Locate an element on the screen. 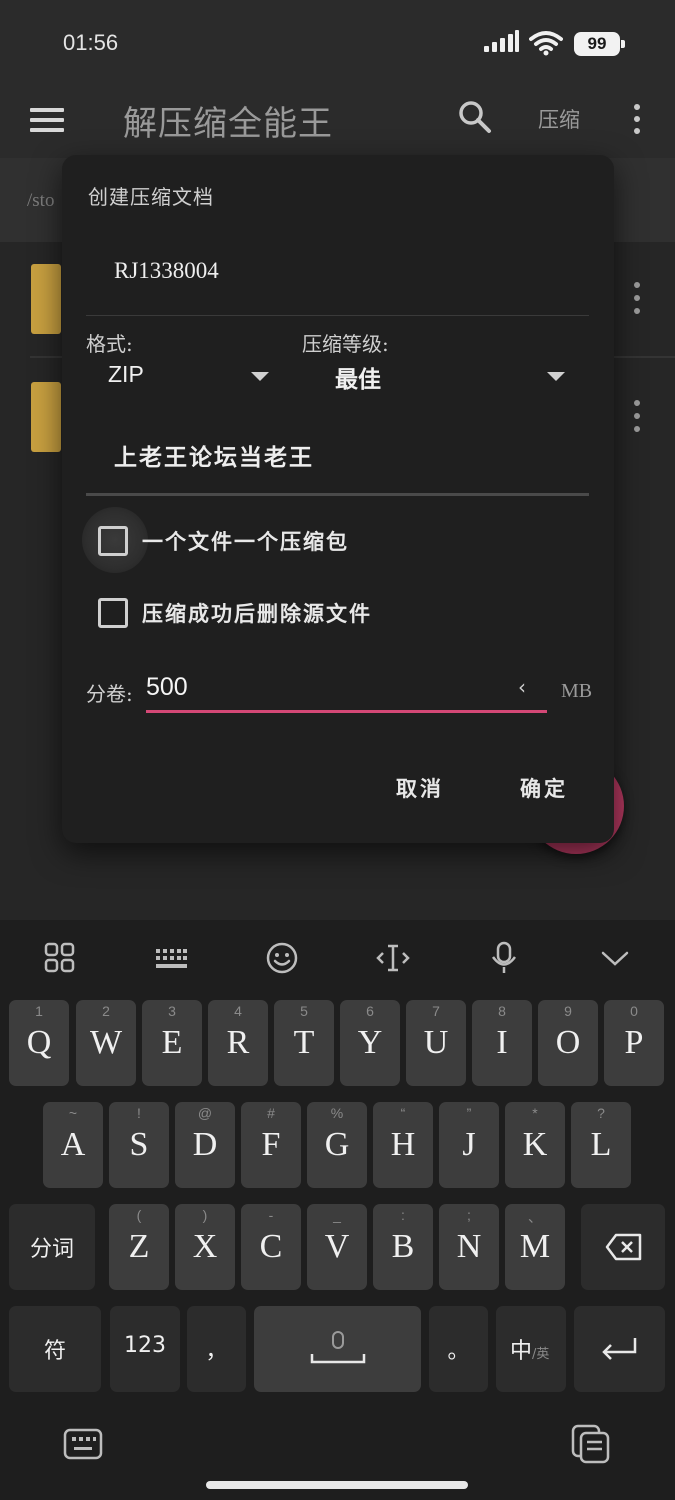  battery-indicator: 99 is located at coordinates (600, 44).